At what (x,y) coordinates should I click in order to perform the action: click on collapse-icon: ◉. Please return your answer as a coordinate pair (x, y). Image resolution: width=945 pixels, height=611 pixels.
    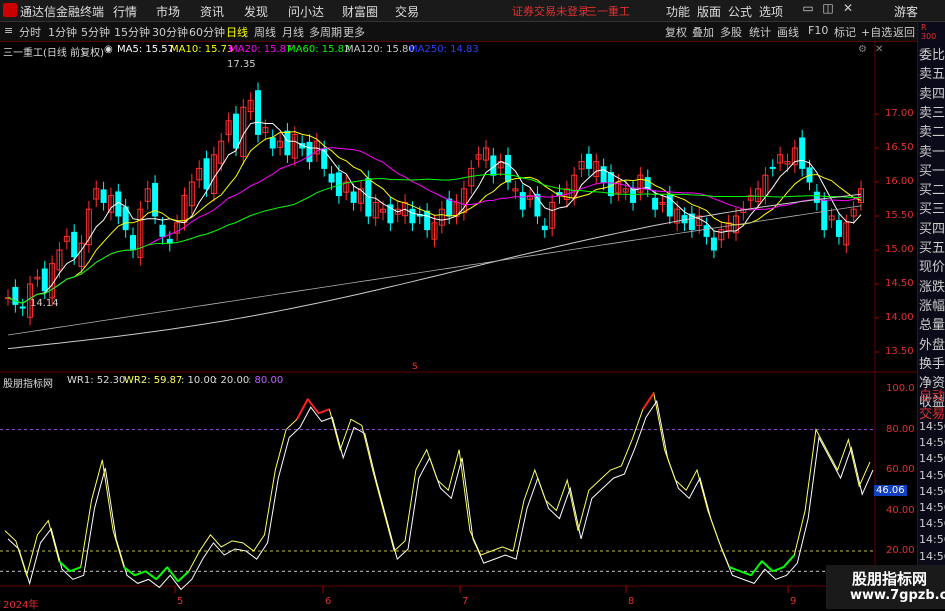
    Looking at the image, I should click on (108, 49).